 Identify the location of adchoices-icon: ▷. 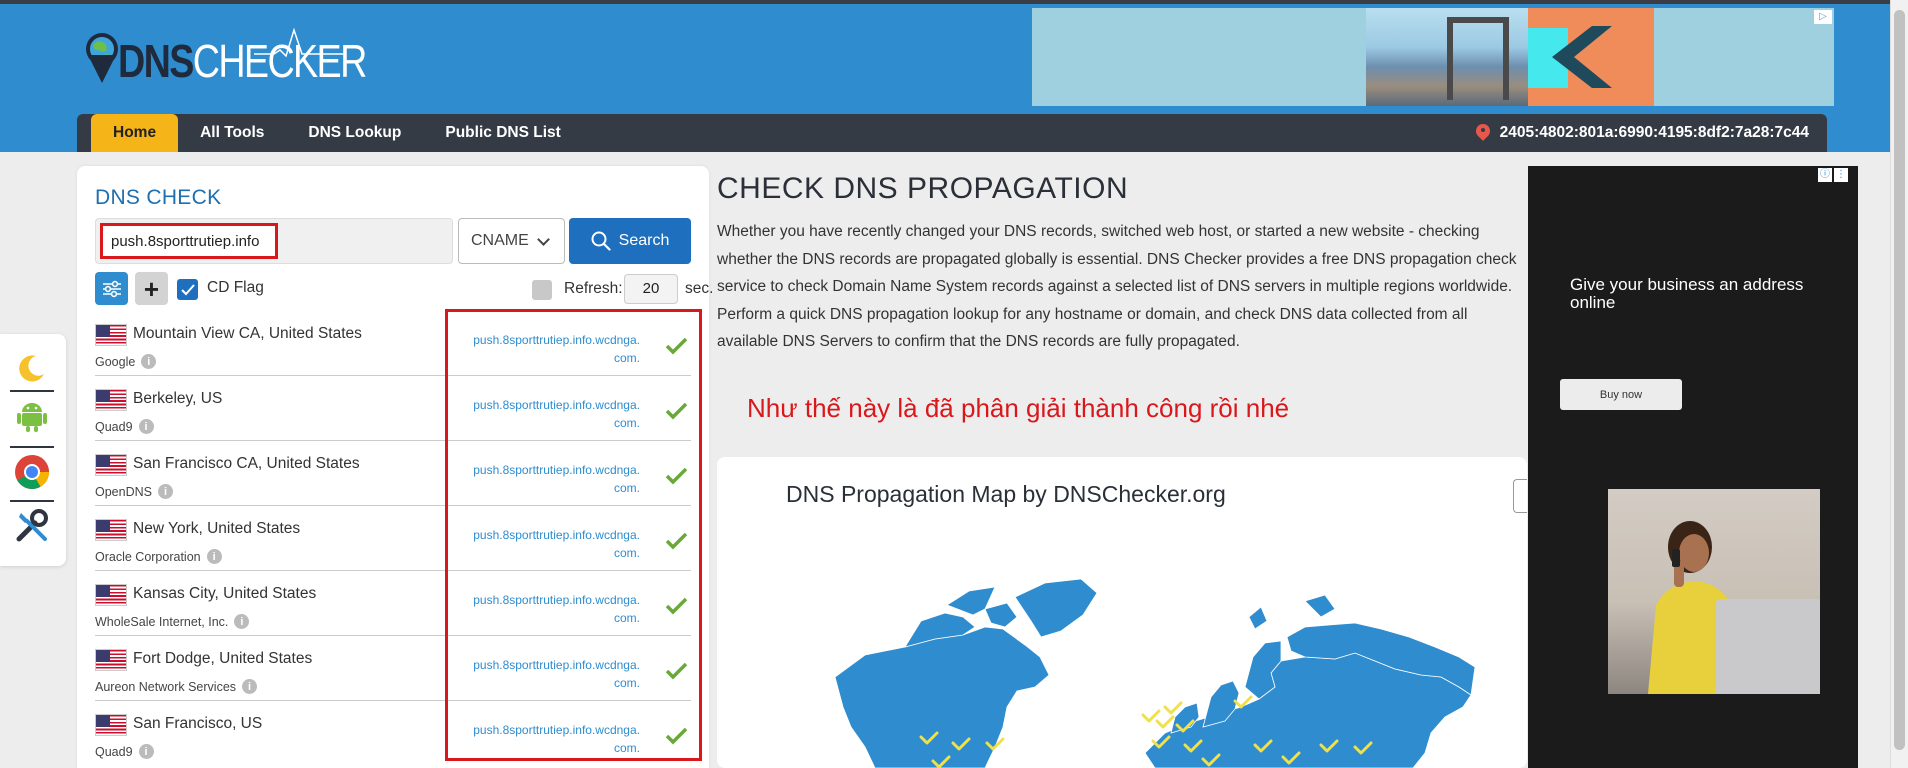
(1823, 17).